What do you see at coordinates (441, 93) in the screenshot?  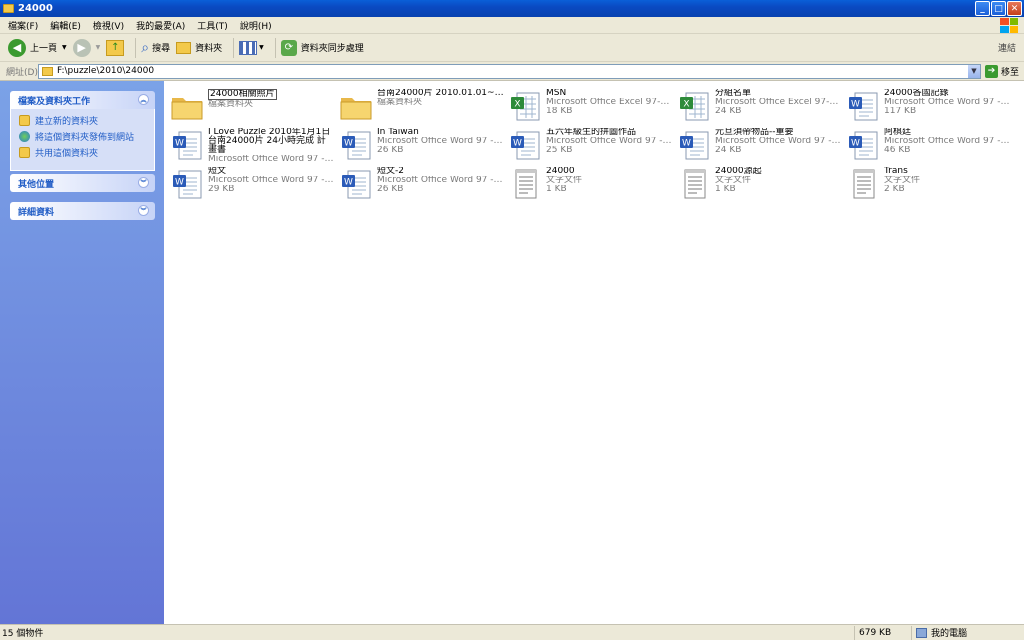 I see `file-name: 台南24000片 2010.01.01~02` at bounding box center [441, 93].